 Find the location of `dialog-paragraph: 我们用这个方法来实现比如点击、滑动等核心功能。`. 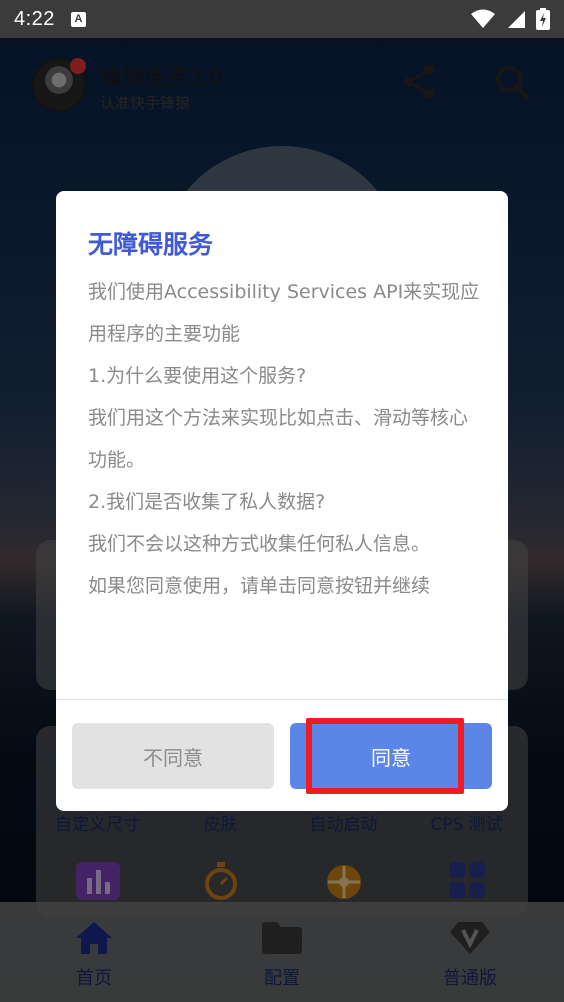

dialog-paragraph: 我们用这个方法来实现比如点击、滑动等核心功能。 is located at coordinates (278, 439).